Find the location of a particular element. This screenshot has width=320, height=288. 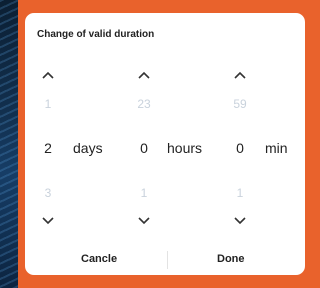

hours-current-value: 0 is located at coordinates (144, 148).